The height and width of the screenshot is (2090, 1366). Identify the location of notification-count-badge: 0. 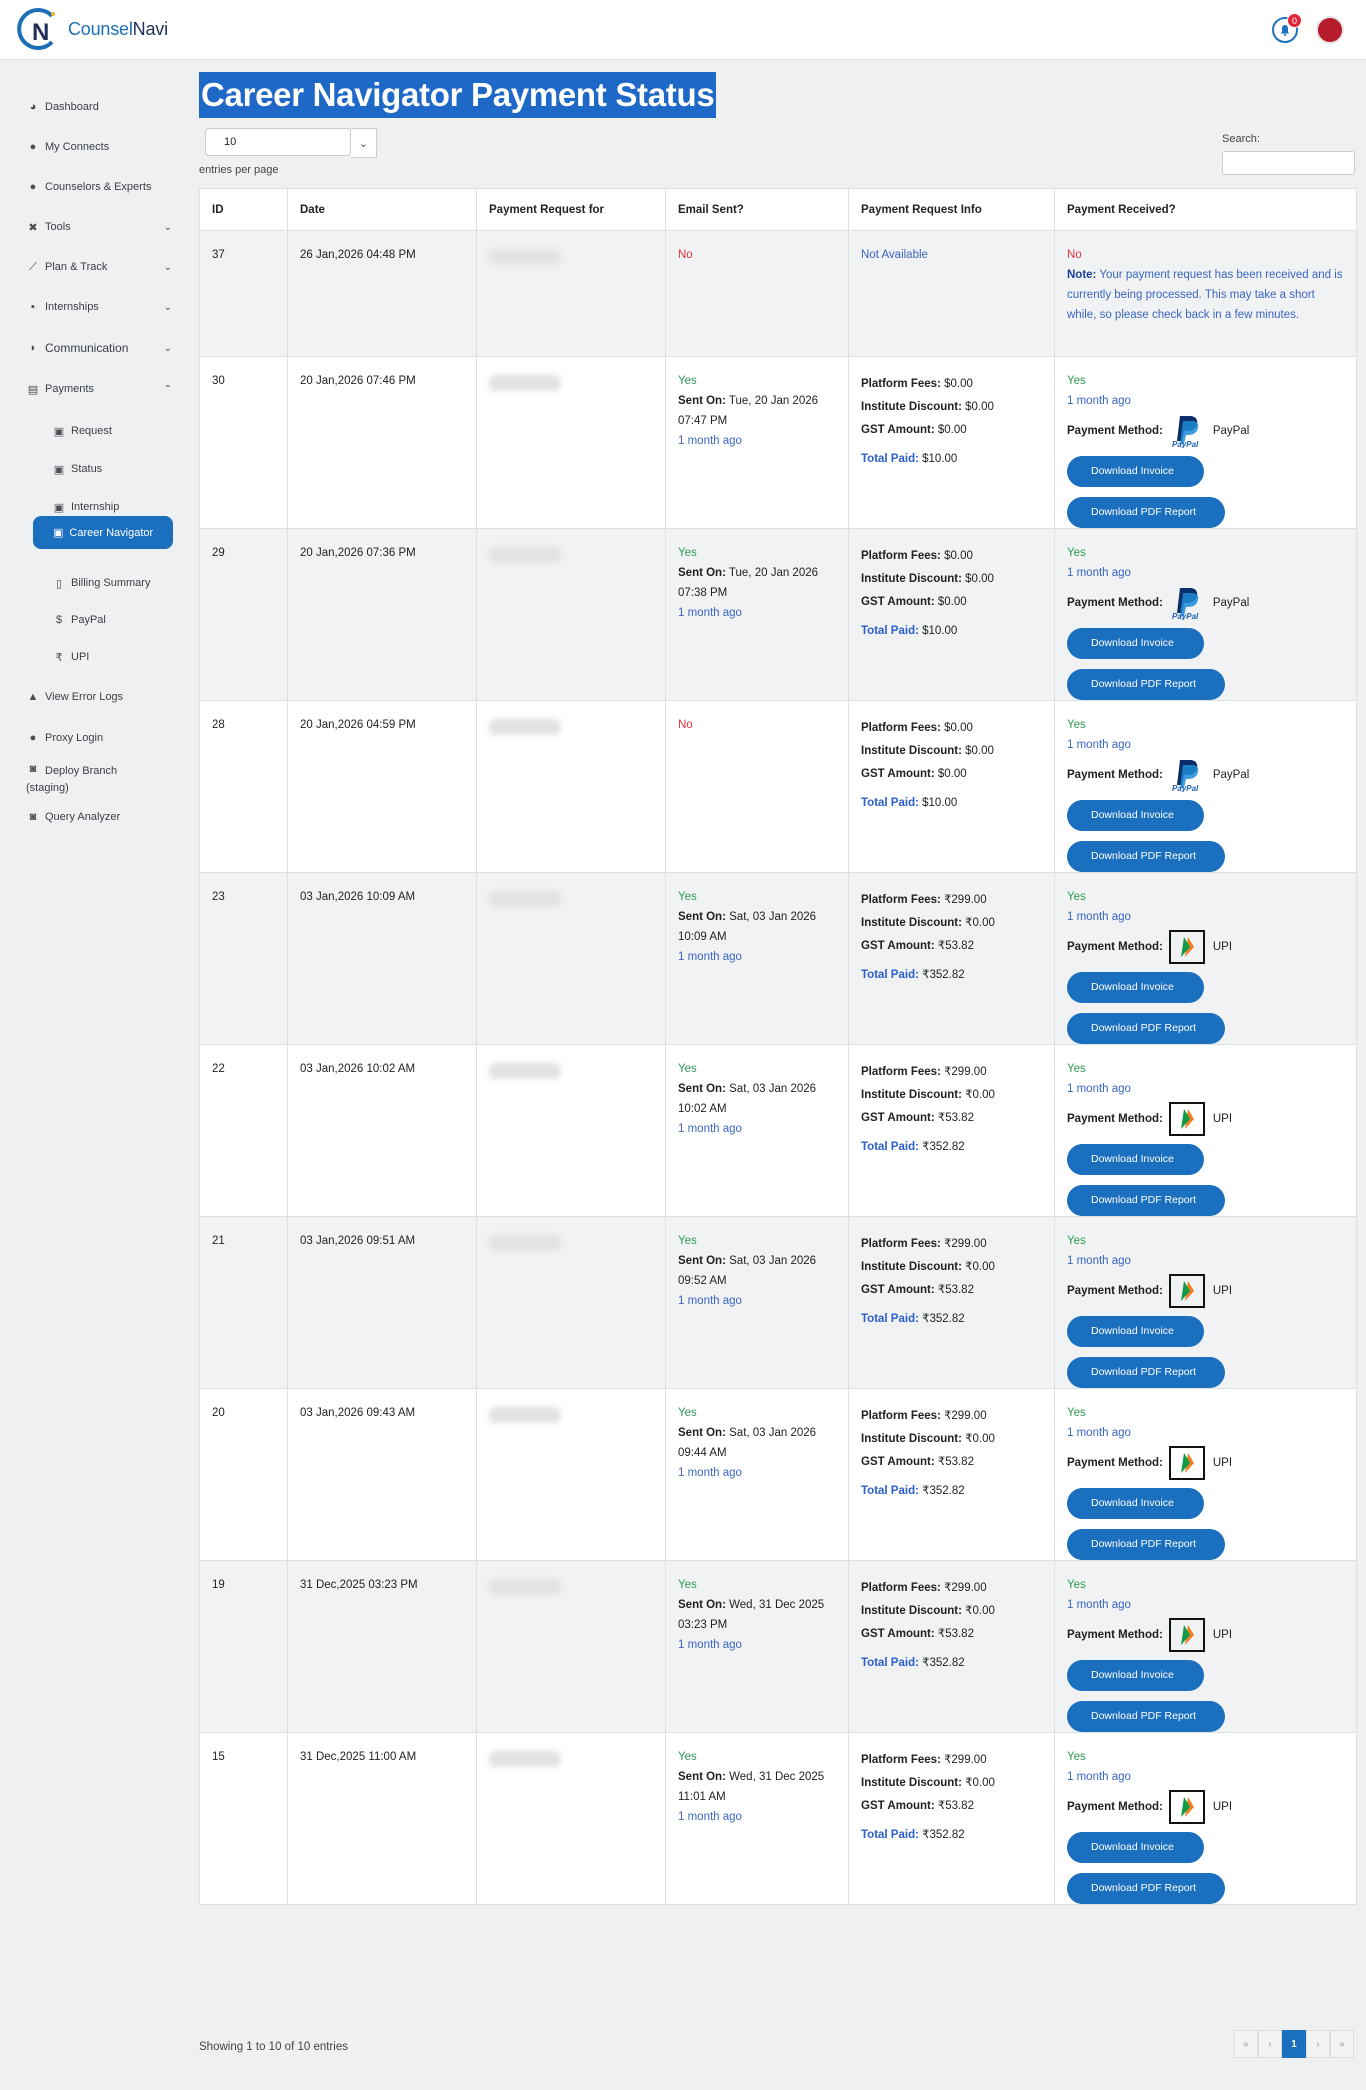
(1294, 20).